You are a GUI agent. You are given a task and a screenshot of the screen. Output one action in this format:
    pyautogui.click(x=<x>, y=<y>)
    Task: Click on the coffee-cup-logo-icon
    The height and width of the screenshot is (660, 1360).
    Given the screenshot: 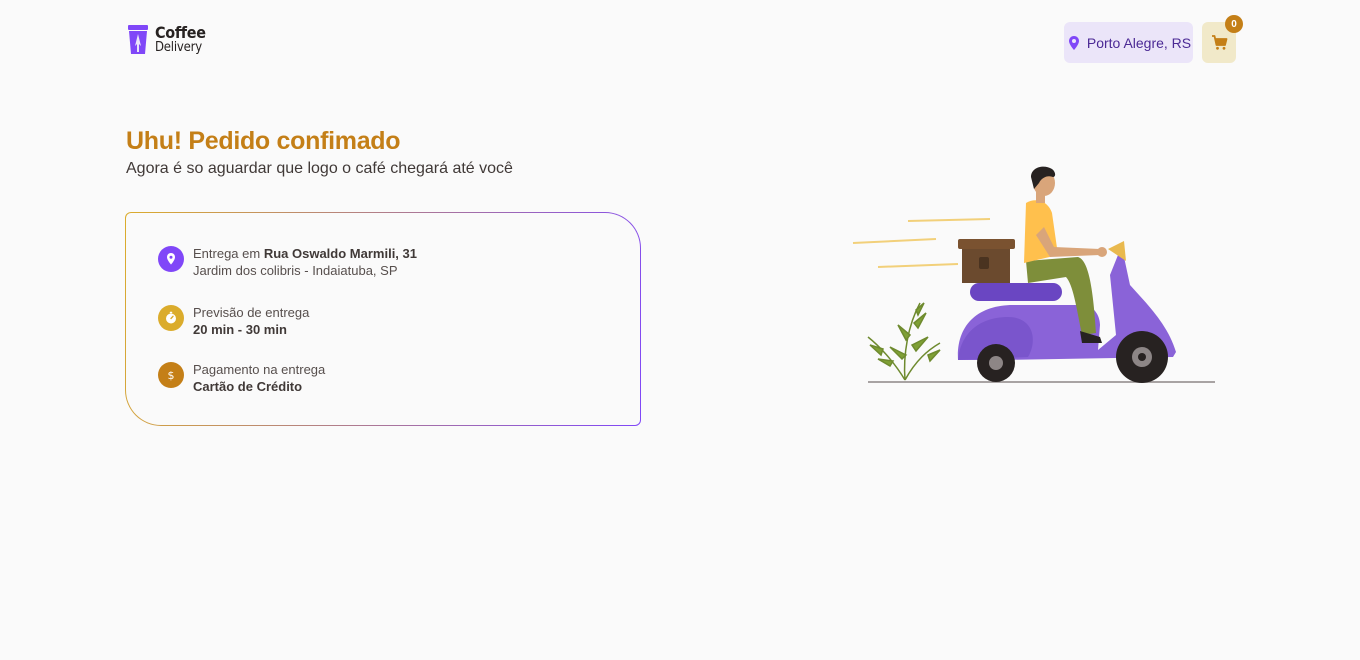 What is the action you would take?
    pyautogui.click(x=138, y=39)
    